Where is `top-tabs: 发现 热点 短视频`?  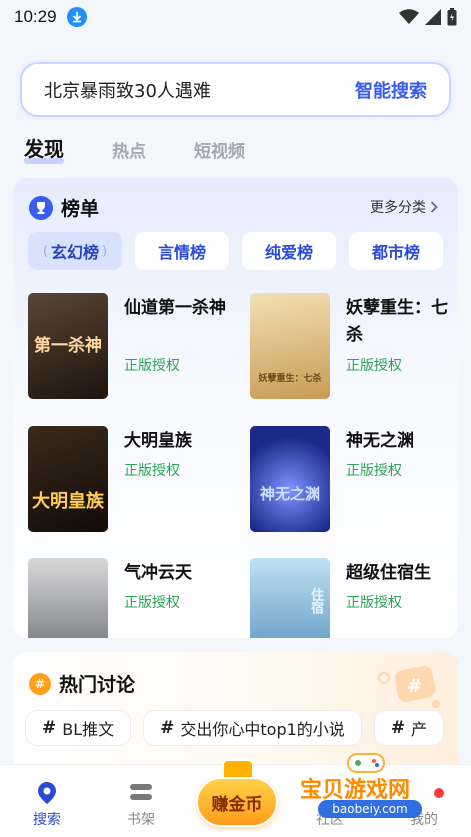
top-tabs: 发现 热点 短视频 is located at coordinates (134, 148).